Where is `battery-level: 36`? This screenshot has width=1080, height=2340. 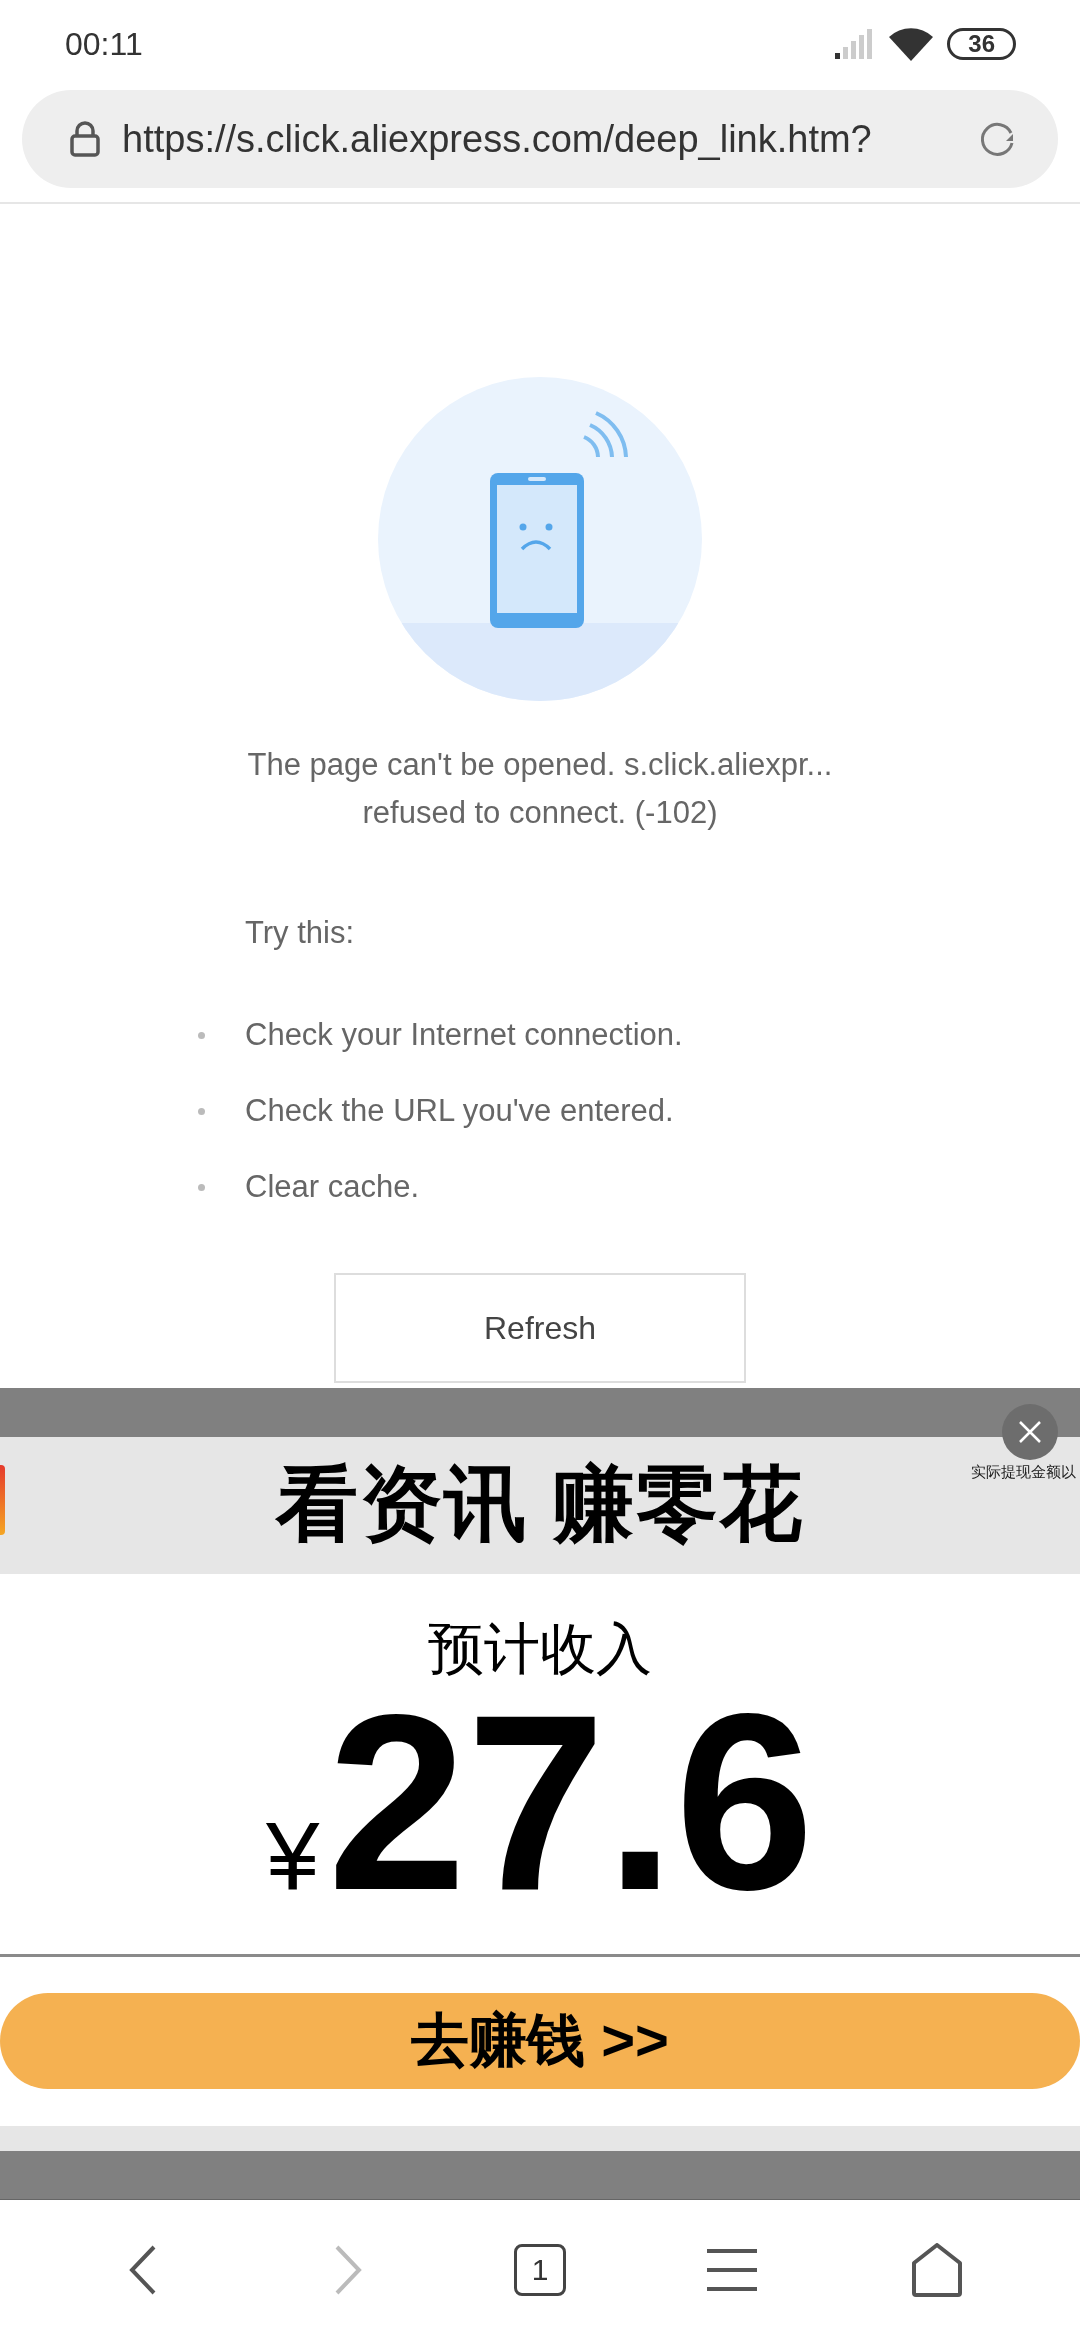
battery-level: 36 is located at coordinates (981, 44).